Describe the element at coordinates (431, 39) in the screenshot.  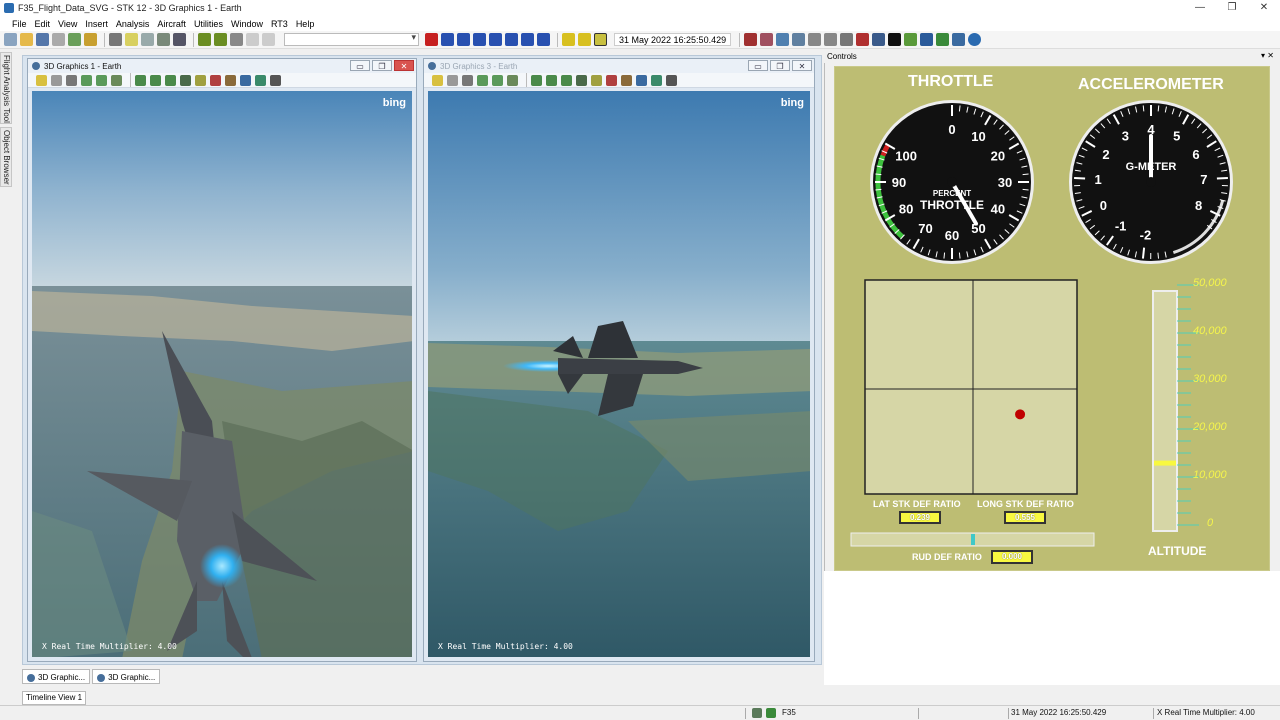
I see `reset-animation-icon` at that location.